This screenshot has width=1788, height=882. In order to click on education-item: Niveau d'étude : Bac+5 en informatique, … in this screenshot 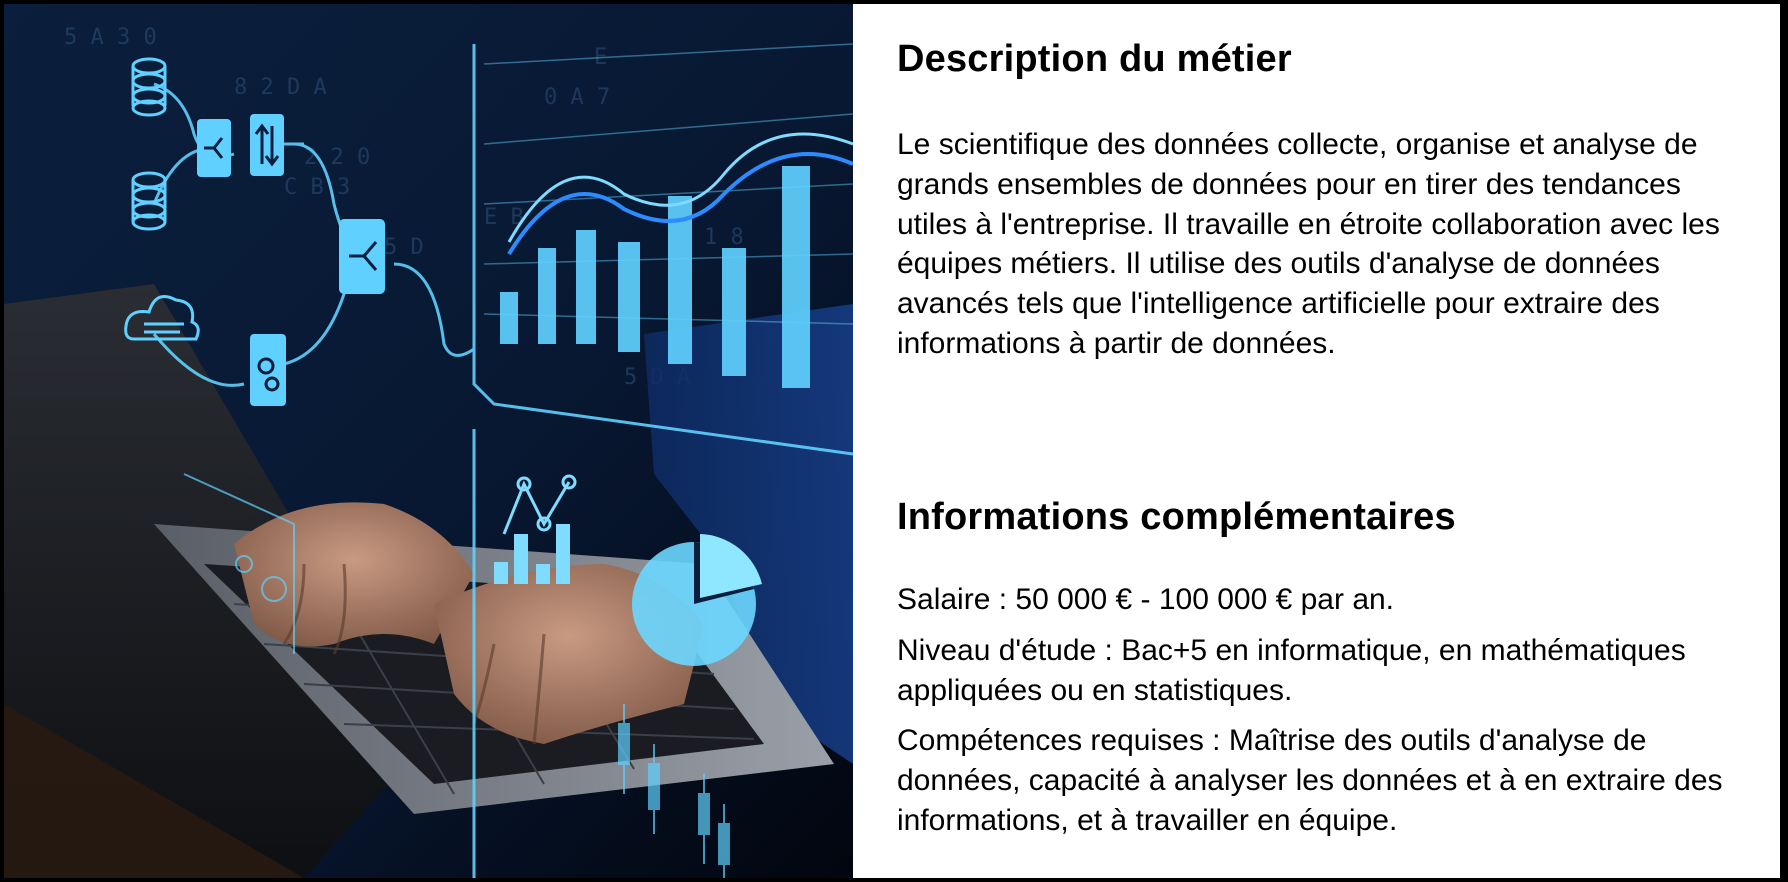, I will do `click(1291, 670)`.